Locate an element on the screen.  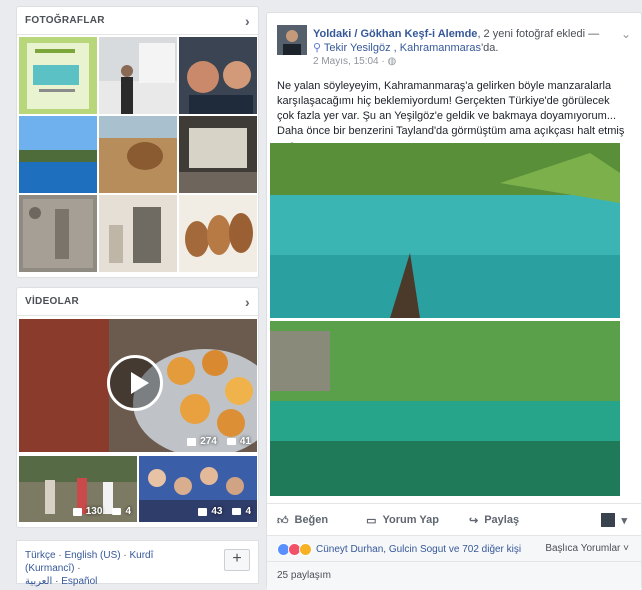
camel-photo-icon is located at coordinates (138, 154).